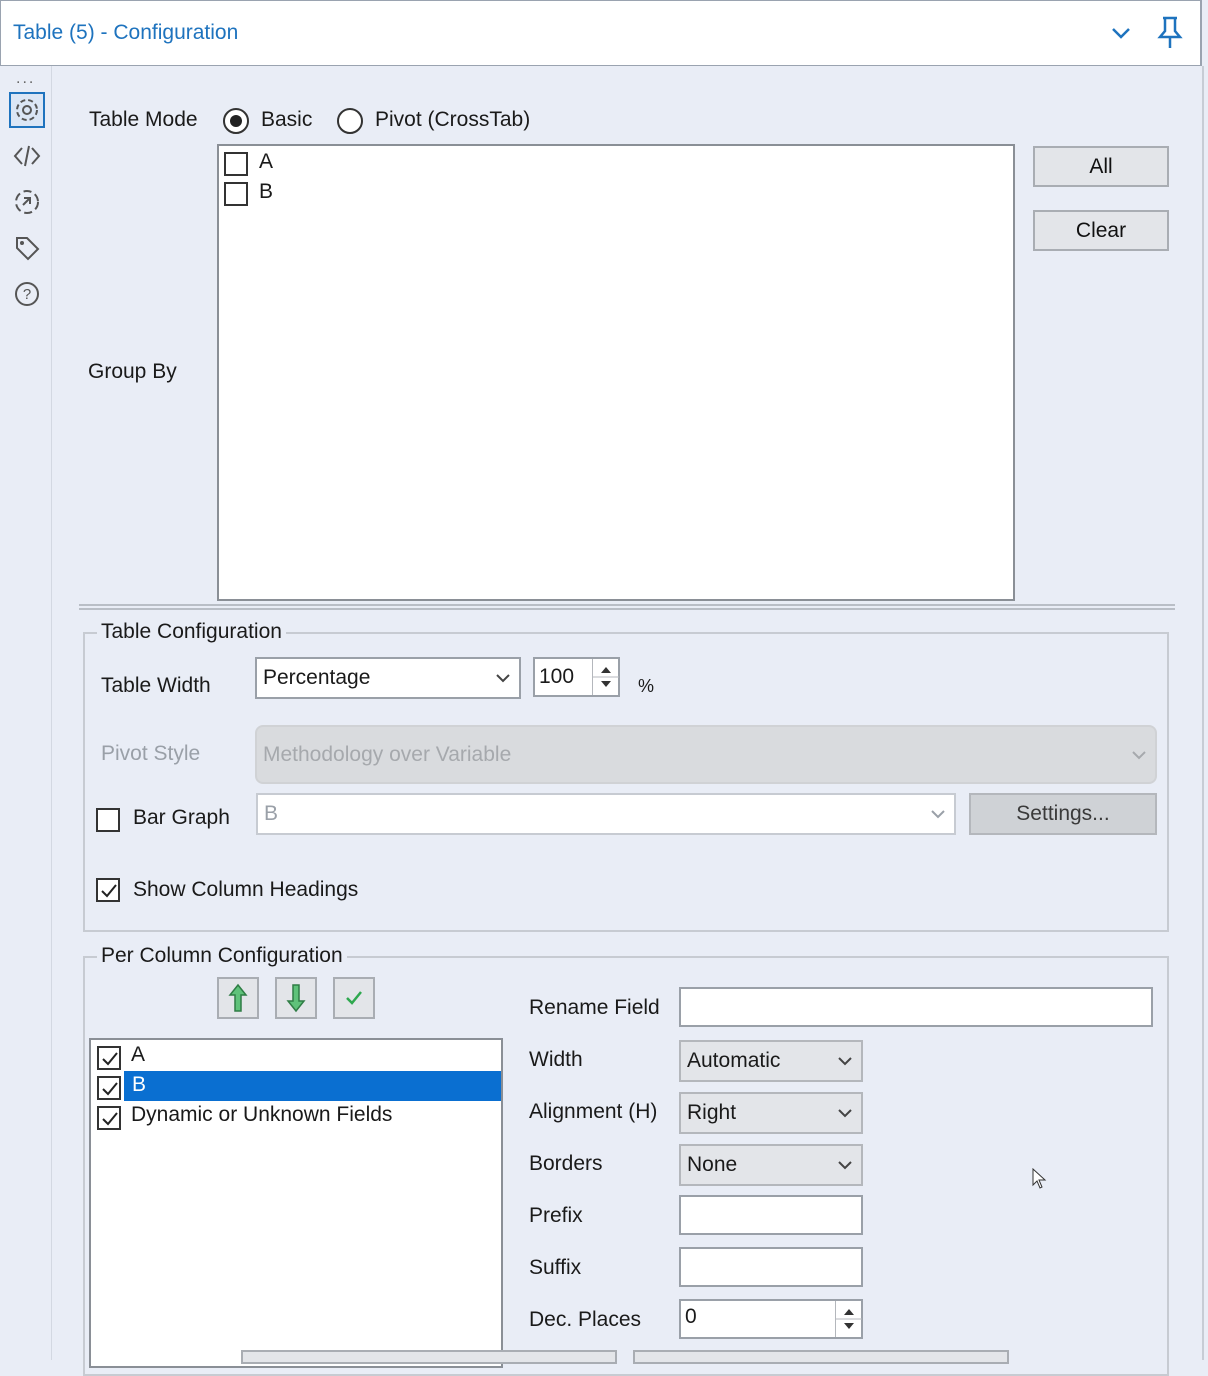 The image size is (1208, 1376). What do you see at coordinates (594, 1007) in the screenshot?
I see `rename-field-label: Rename Field` at bounding box center [594, 1007].